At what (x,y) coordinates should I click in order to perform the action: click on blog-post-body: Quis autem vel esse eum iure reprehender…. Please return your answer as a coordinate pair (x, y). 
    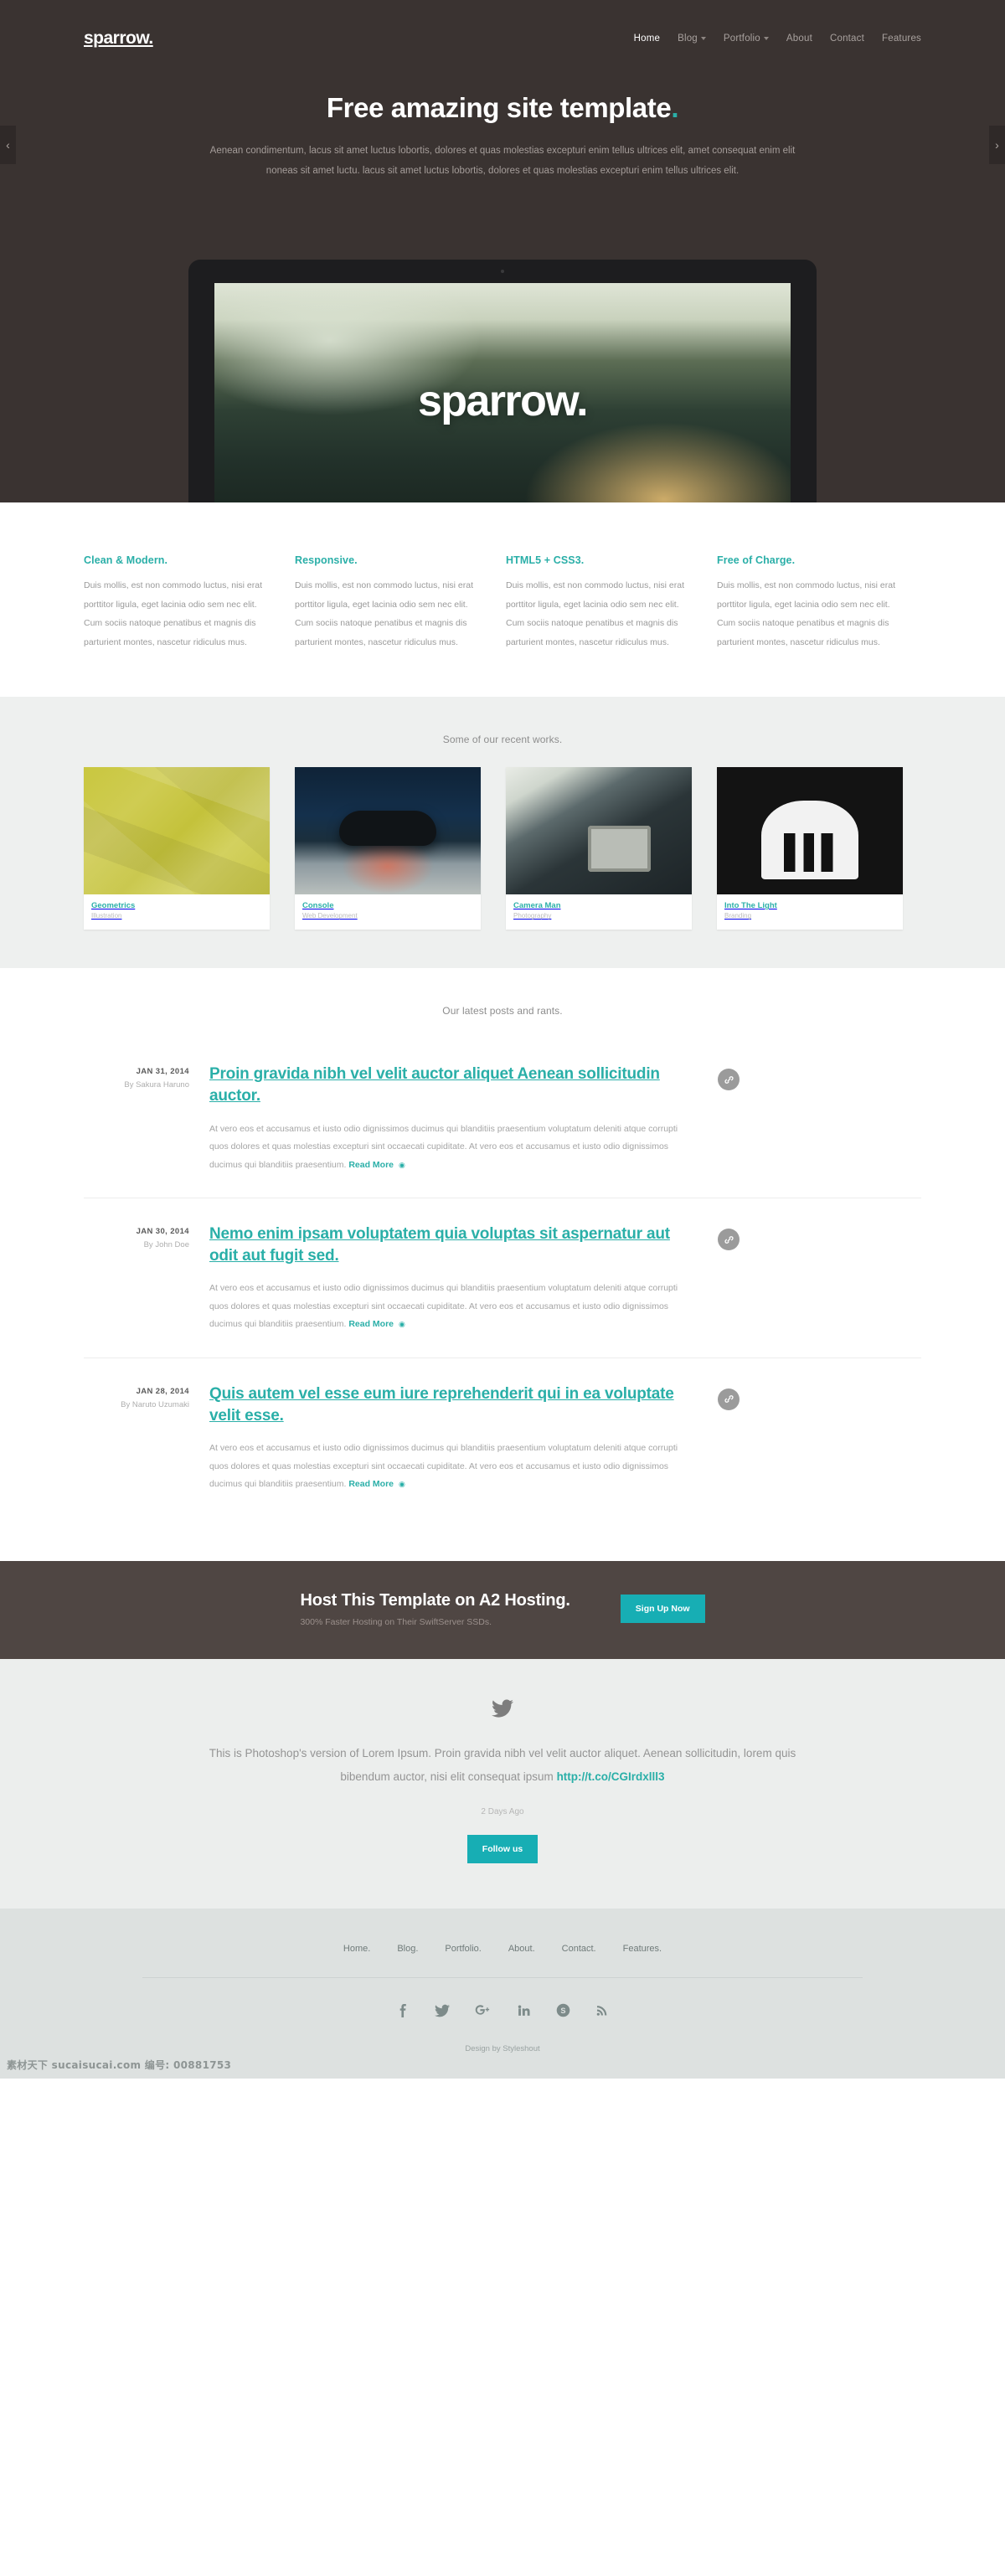
    Looking at the image, I should click on (443, 1438).